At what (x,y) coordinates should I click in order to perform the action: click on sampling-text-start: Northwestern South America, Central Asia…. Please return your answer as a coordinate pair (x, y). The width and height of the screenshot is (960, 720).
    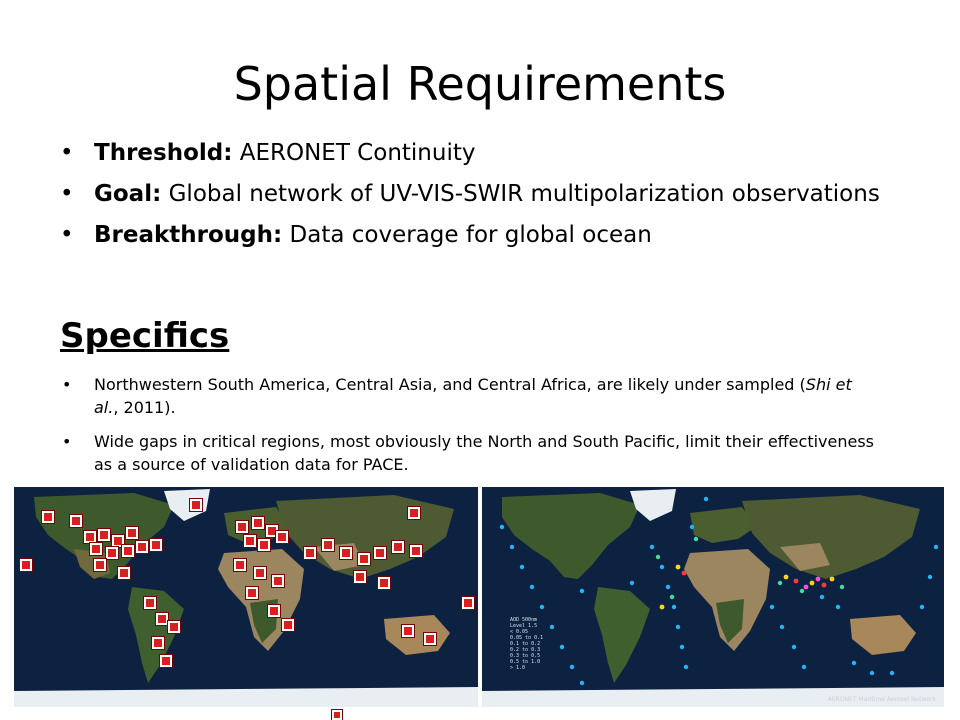
    Looking at the image, I should click on (450, 384).